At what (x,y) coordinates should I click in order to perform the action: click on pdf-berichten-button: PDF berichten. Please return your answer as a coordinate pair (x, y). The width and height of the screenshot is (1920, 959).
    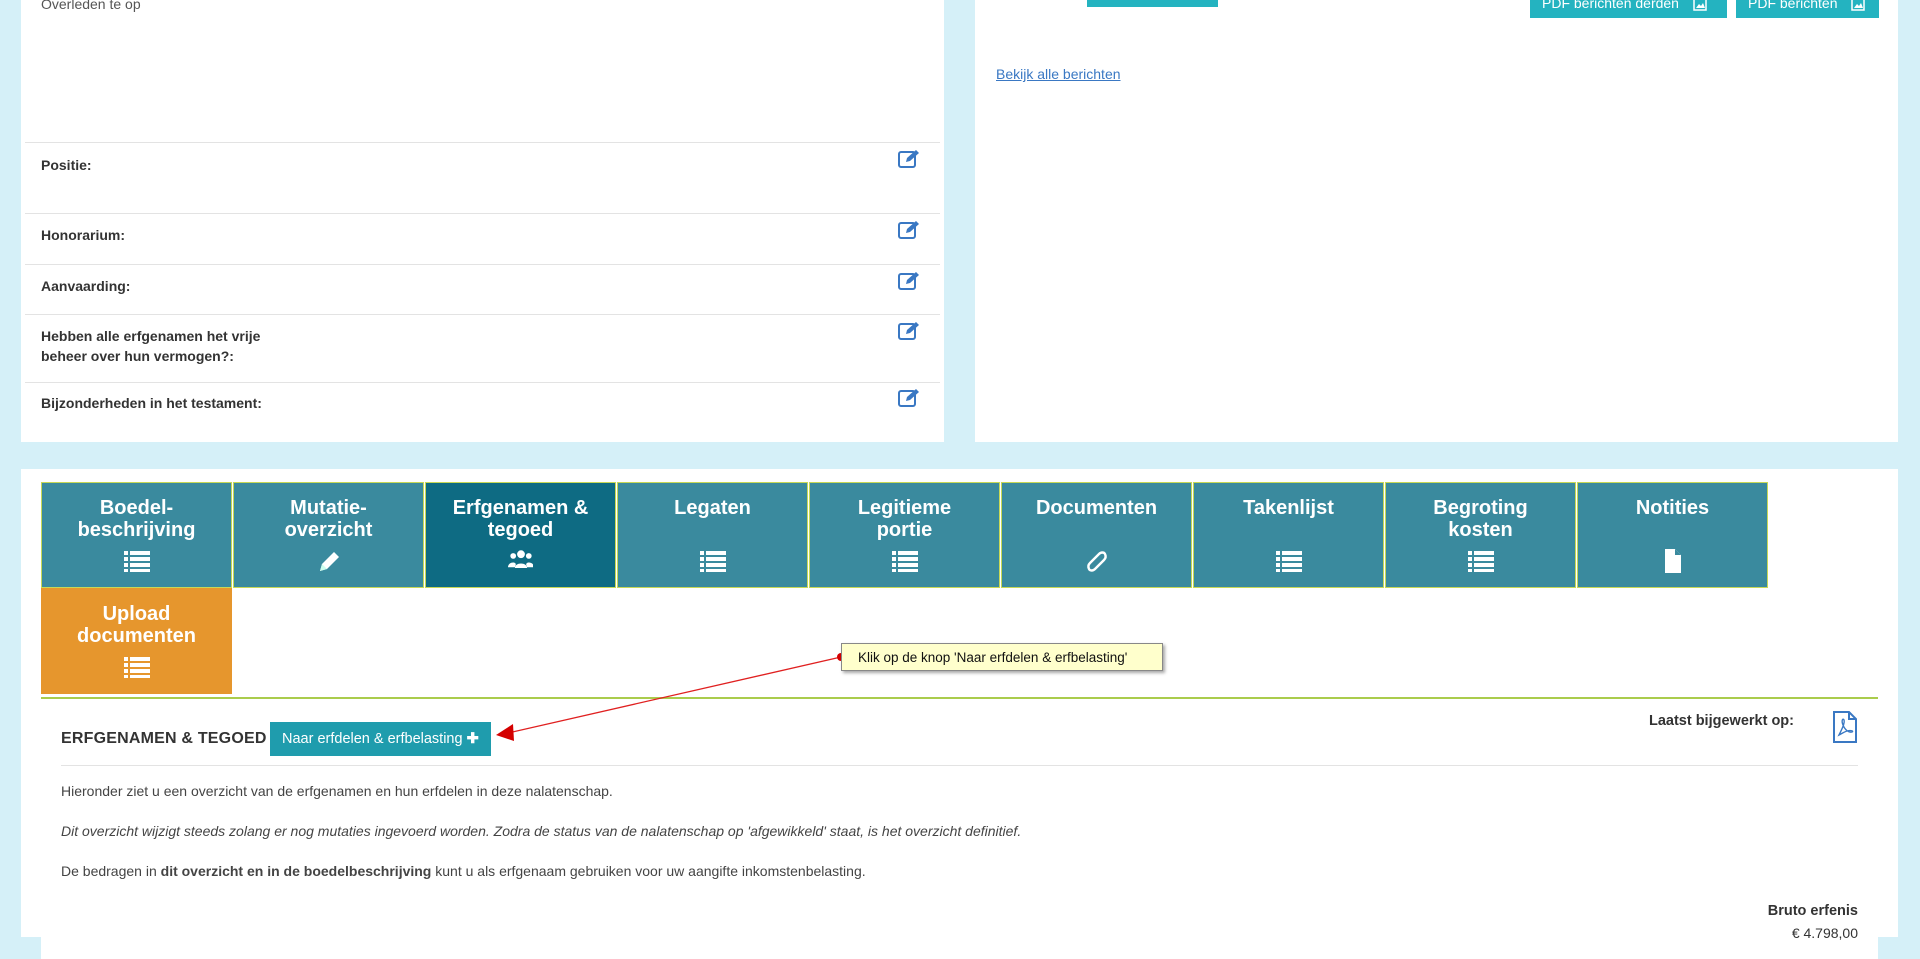
    Looking at the image, I should click on (1807, 9).